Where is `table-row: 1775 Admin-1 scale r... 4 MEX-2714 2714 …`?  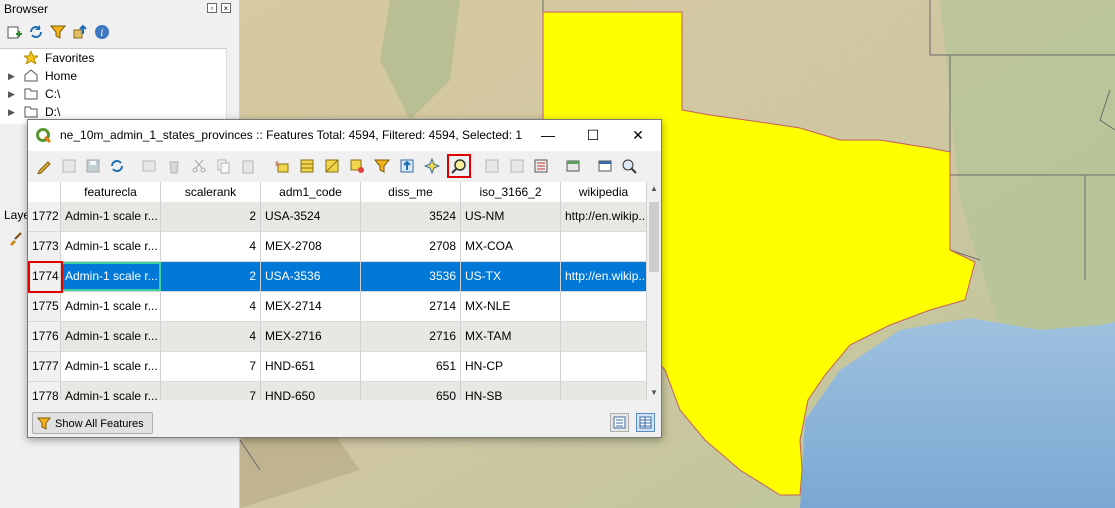
table-row: 1775 Admin-1 scale r... 4 MEX-2714 2714 … is located at coordinates (337, 307).